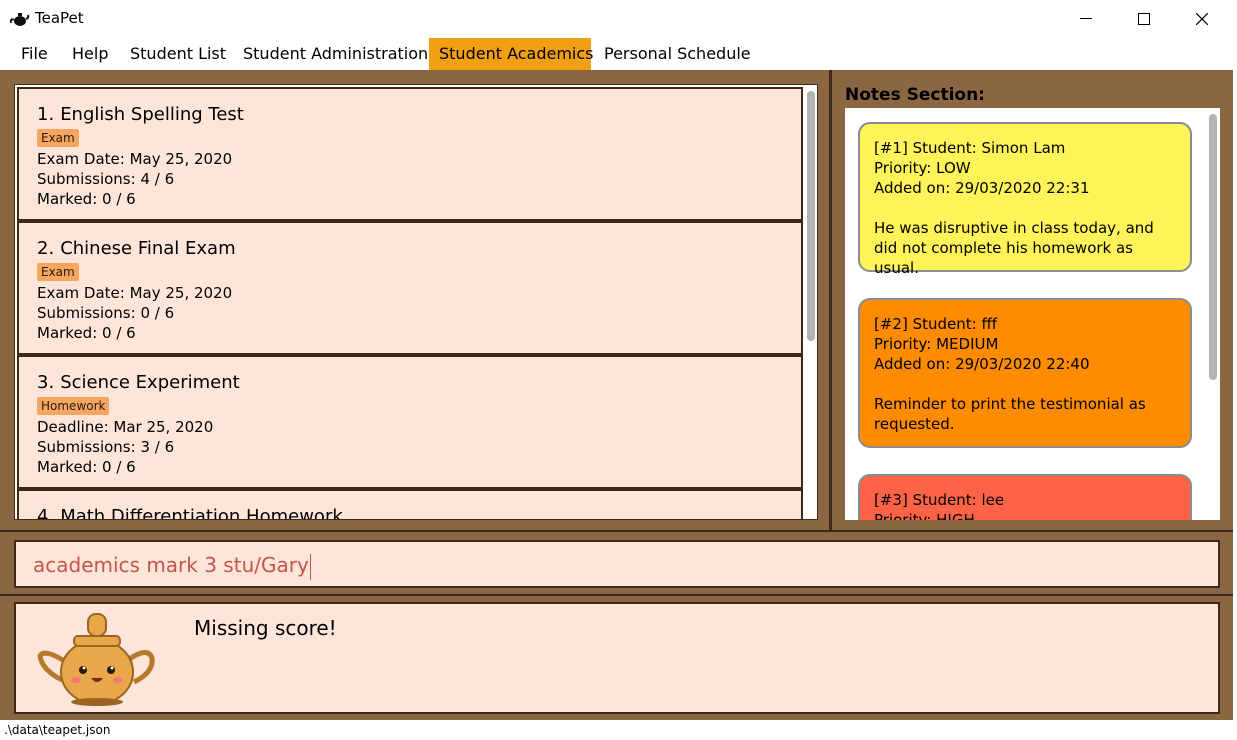 The height and width of the screenshot is (740, 1237). I want to click on item-index: 3., so click(46, 382).